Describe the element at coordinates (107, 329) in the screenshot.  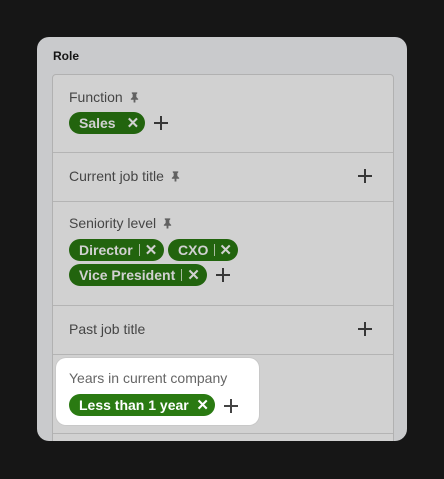
I see `filter-label-past-job-title: Past job title` at that location.